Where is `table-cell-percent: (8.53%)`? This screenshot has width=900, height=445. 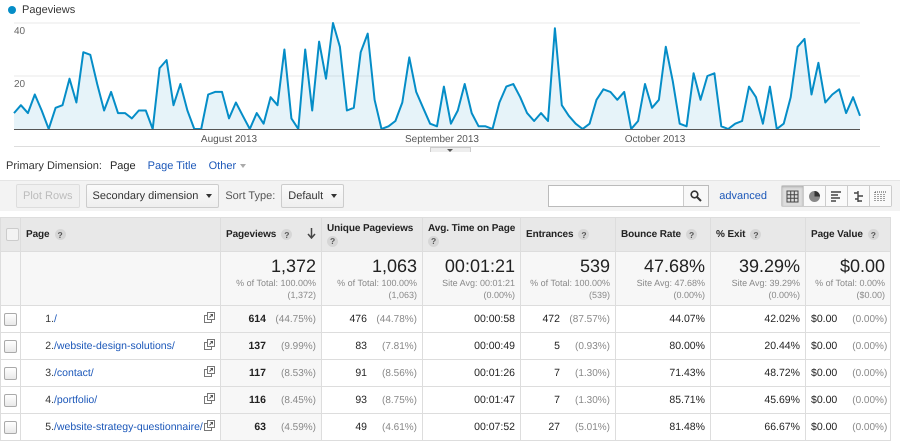
table-cell-percent: (8.53%) is located at coordinates (298, 373).